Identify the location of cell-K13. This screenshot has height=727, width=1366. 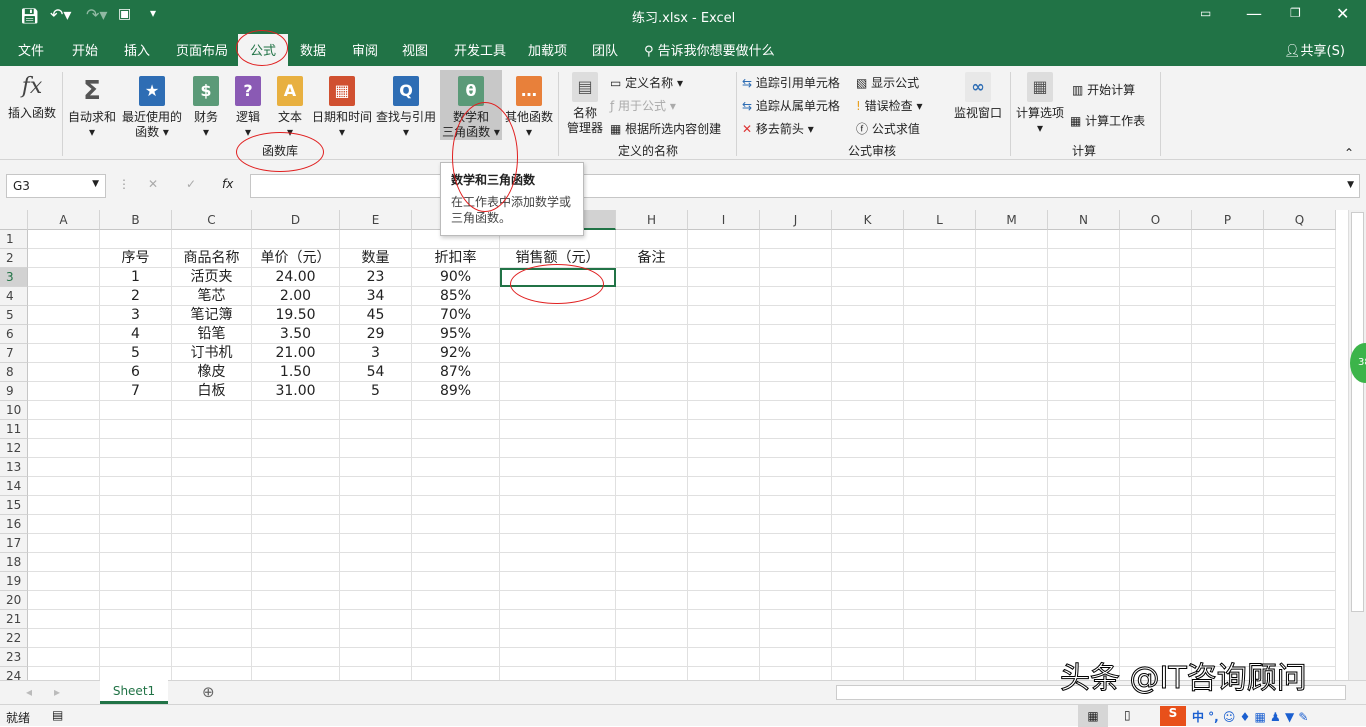
(868, 467).